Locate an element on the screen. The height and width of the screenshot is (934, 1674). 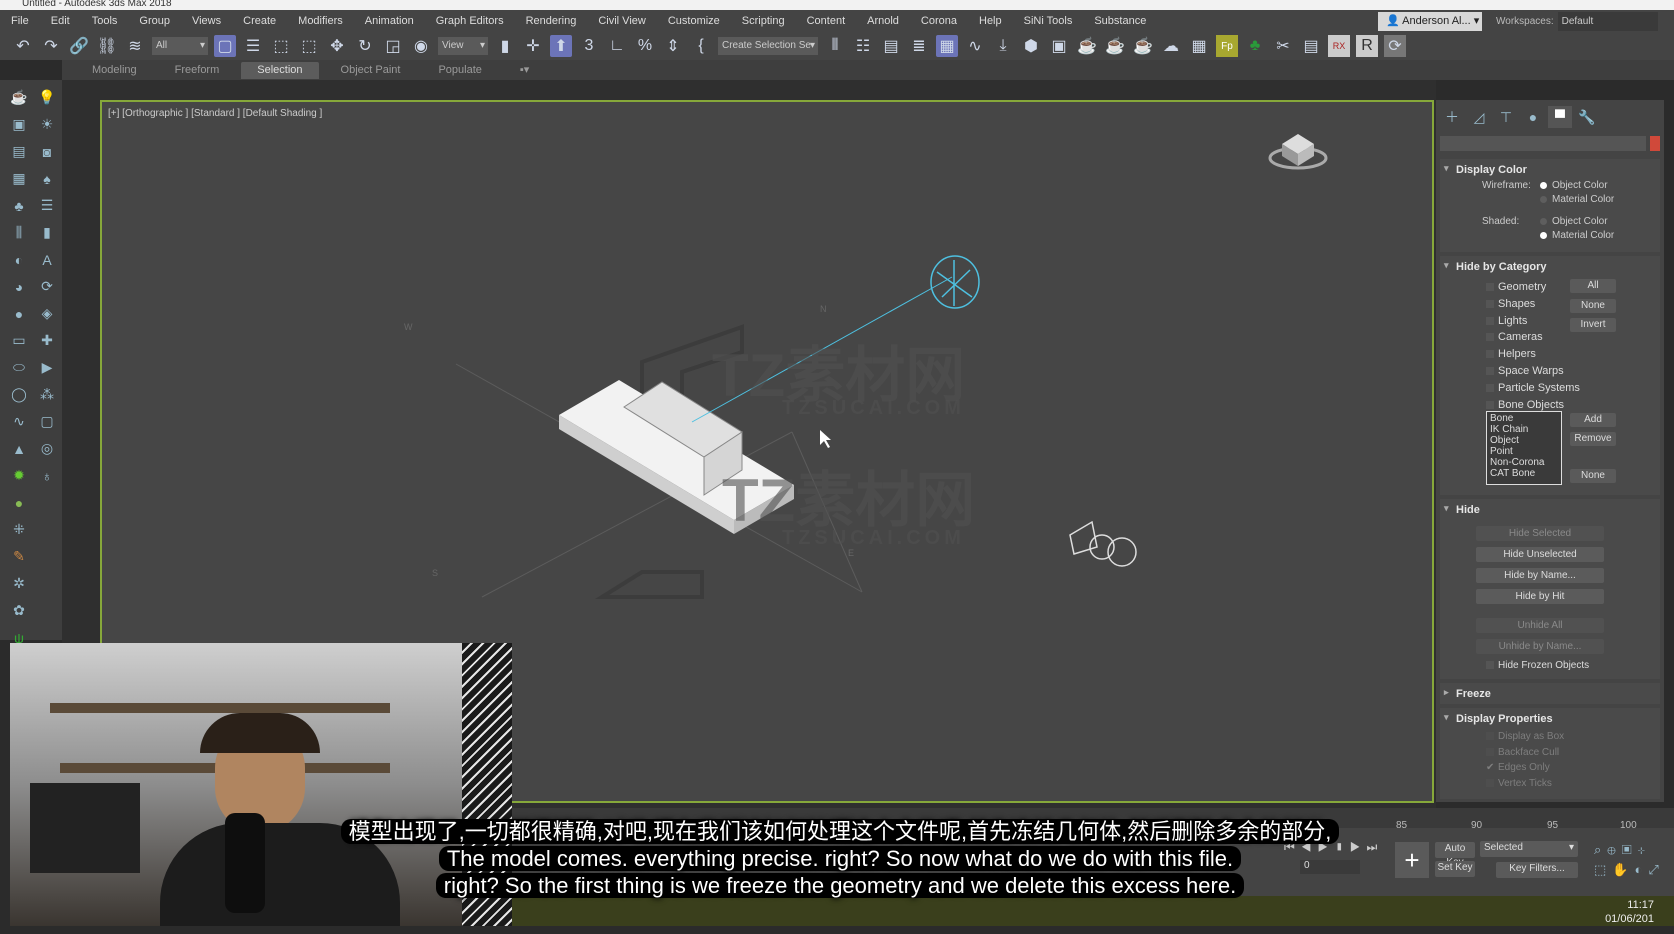
hide-by-category-header: Hide by Category is located at coordinates (1550, 266).